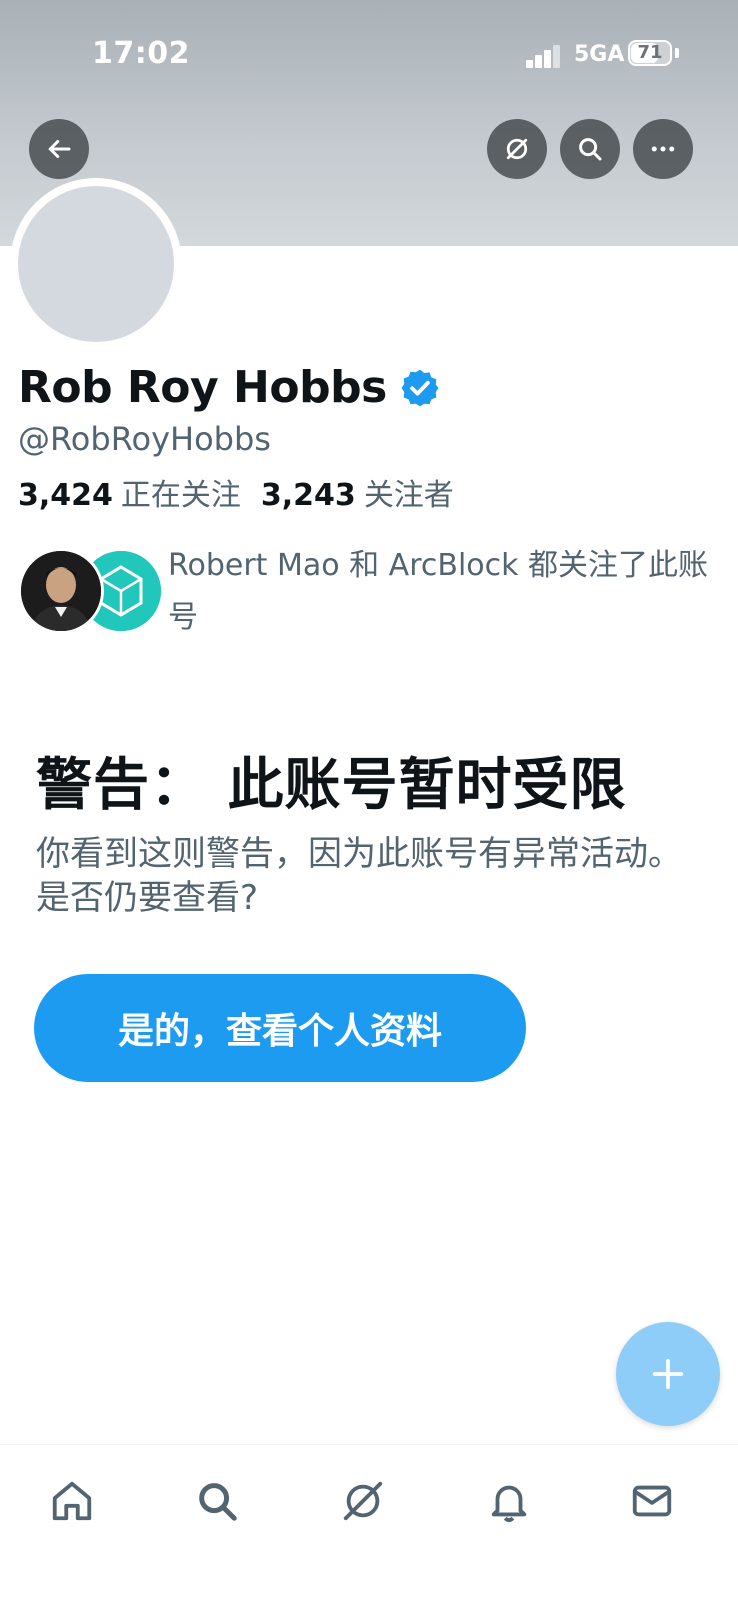 The image size is (738, 1601). What do you see at coordinates (65, 495) in the screenshot?
I see `following-count: 3,424` at bounding box center [65, 495].